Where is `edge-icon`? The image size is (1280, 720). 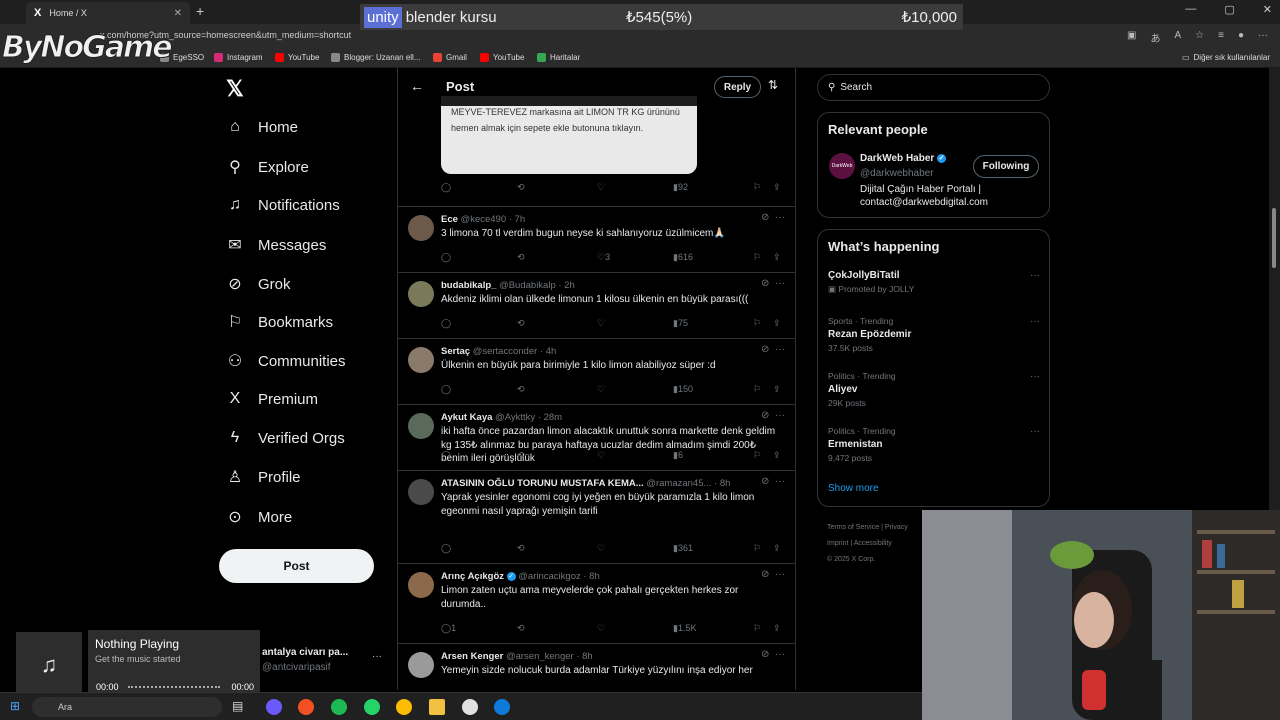
edge-icon is located at coordinates (502, 707).